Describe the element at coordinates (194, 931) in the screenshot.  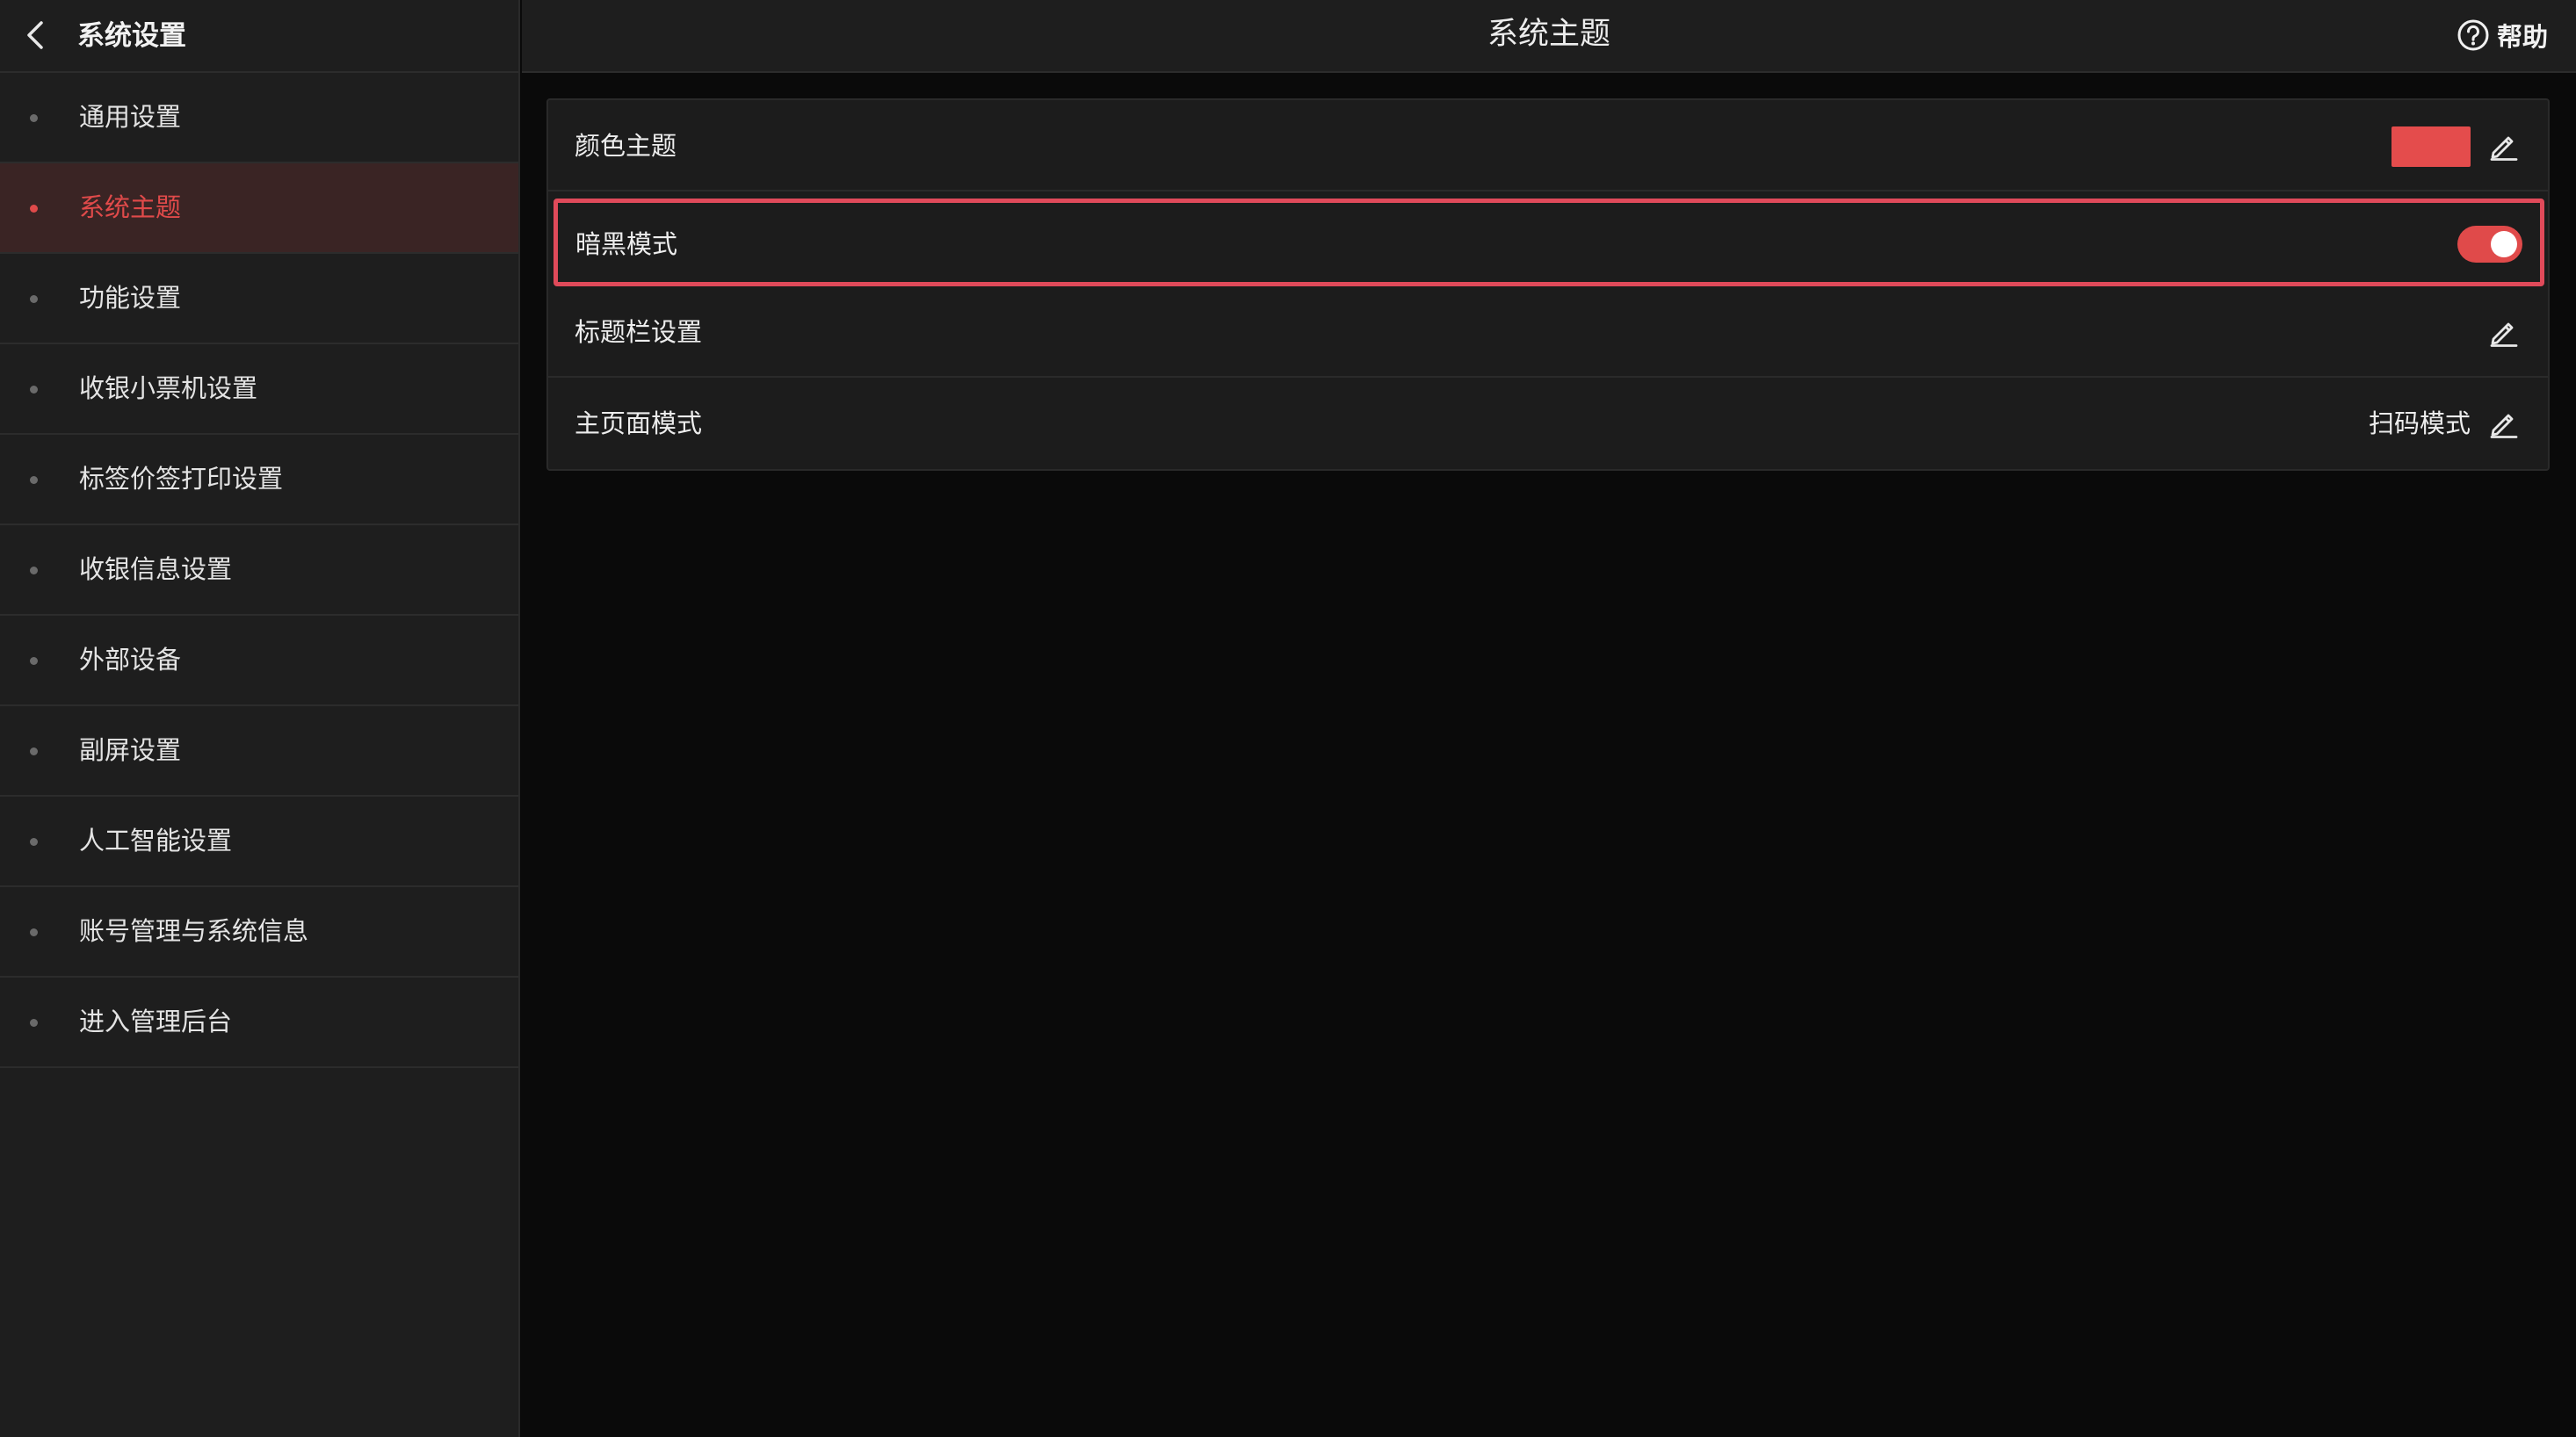
I see `sidebar-item-label: 账号管理与系统信息` at that location.